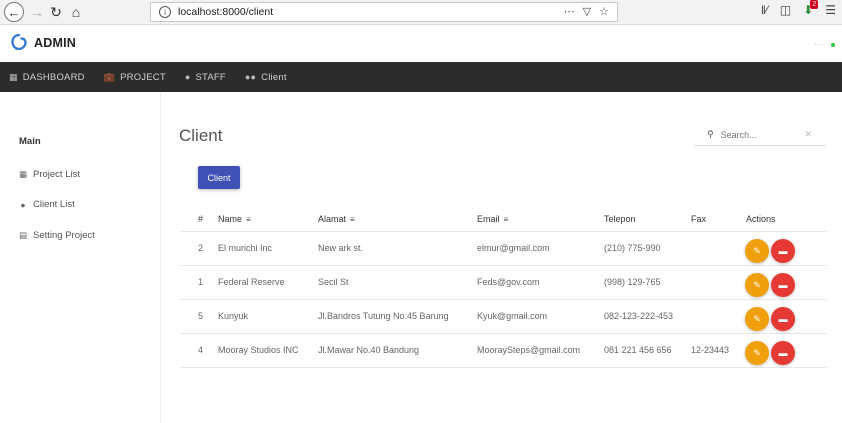  Describe the element at coordinates (632, 248) in the screenshot. I see `cell-telepon: (210) 775-990` at that location.